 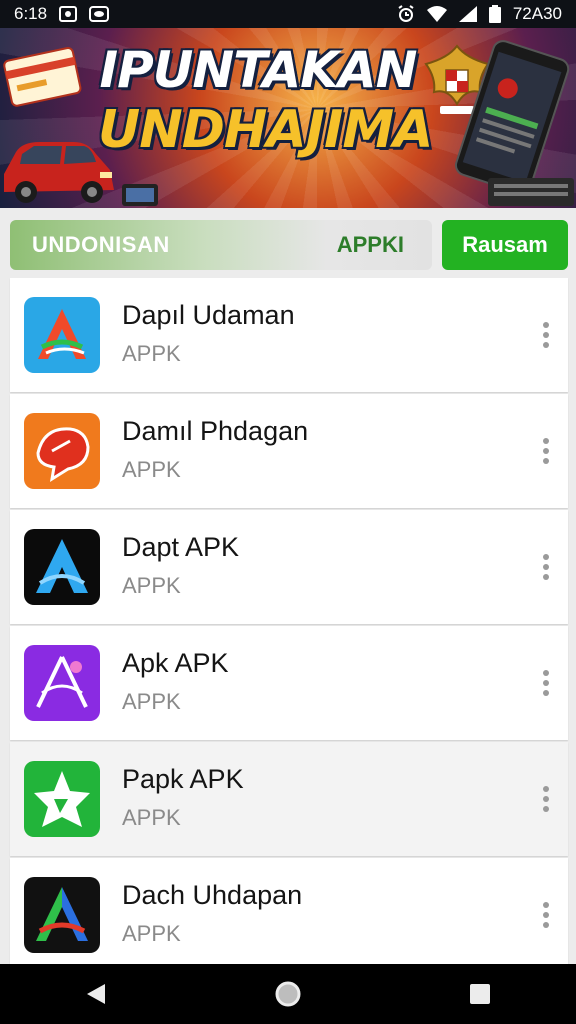 I want to click on banner-title: IPUNTAKAN UNDHAJIMA, so click(x=265, y=100).